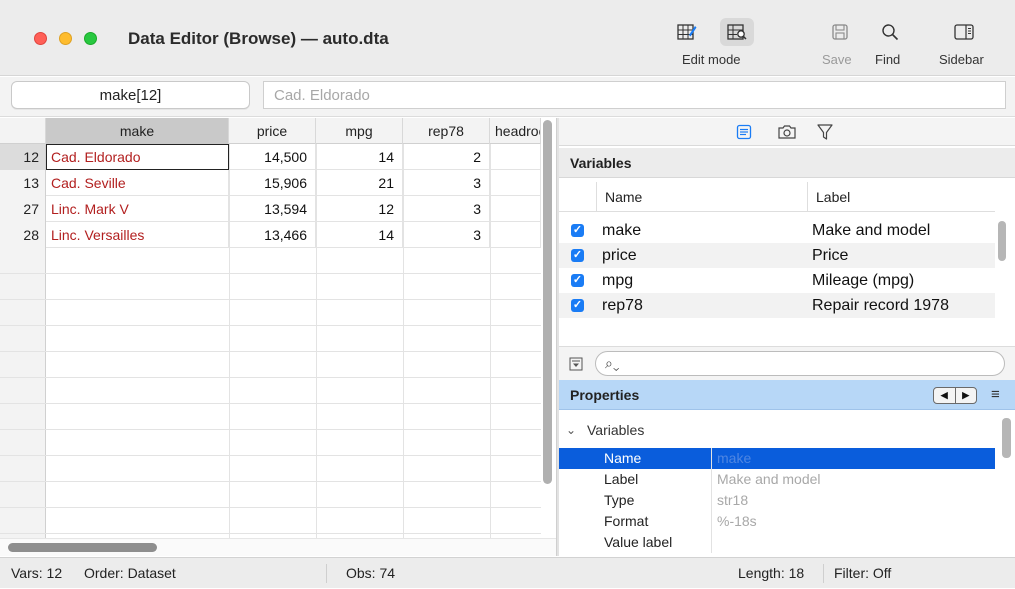  I want to click on row-number: 27, so click(23, 209).